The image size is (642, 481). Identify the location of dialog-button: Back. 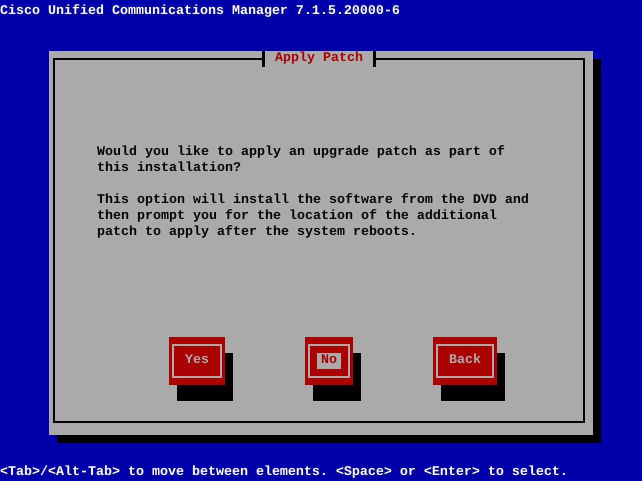
(465, 361).